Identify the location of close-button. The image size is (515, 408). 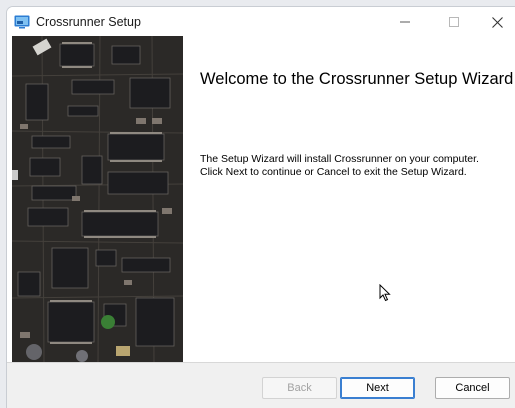
(497, 22).